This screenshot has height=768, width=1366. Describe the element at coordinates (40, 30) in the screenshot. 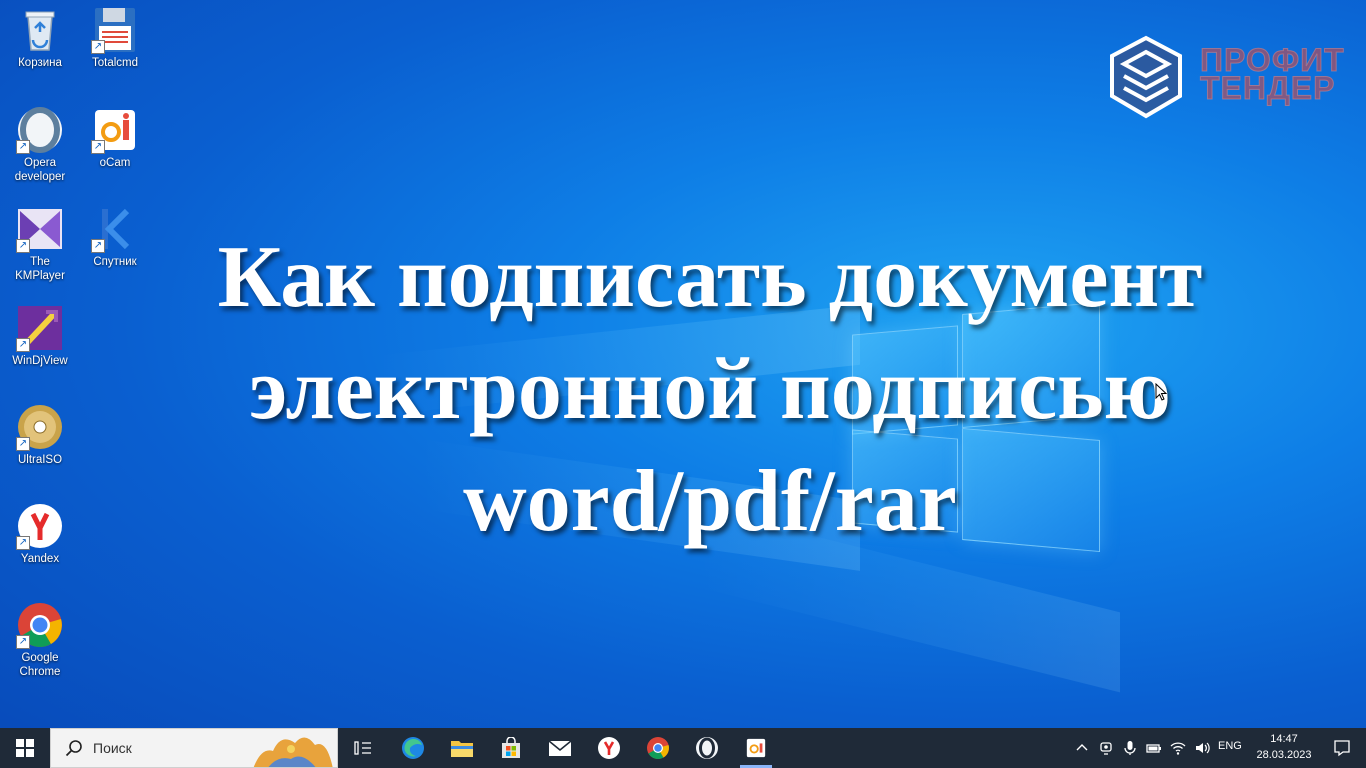

I see `recycle-bin-icon` at that location.